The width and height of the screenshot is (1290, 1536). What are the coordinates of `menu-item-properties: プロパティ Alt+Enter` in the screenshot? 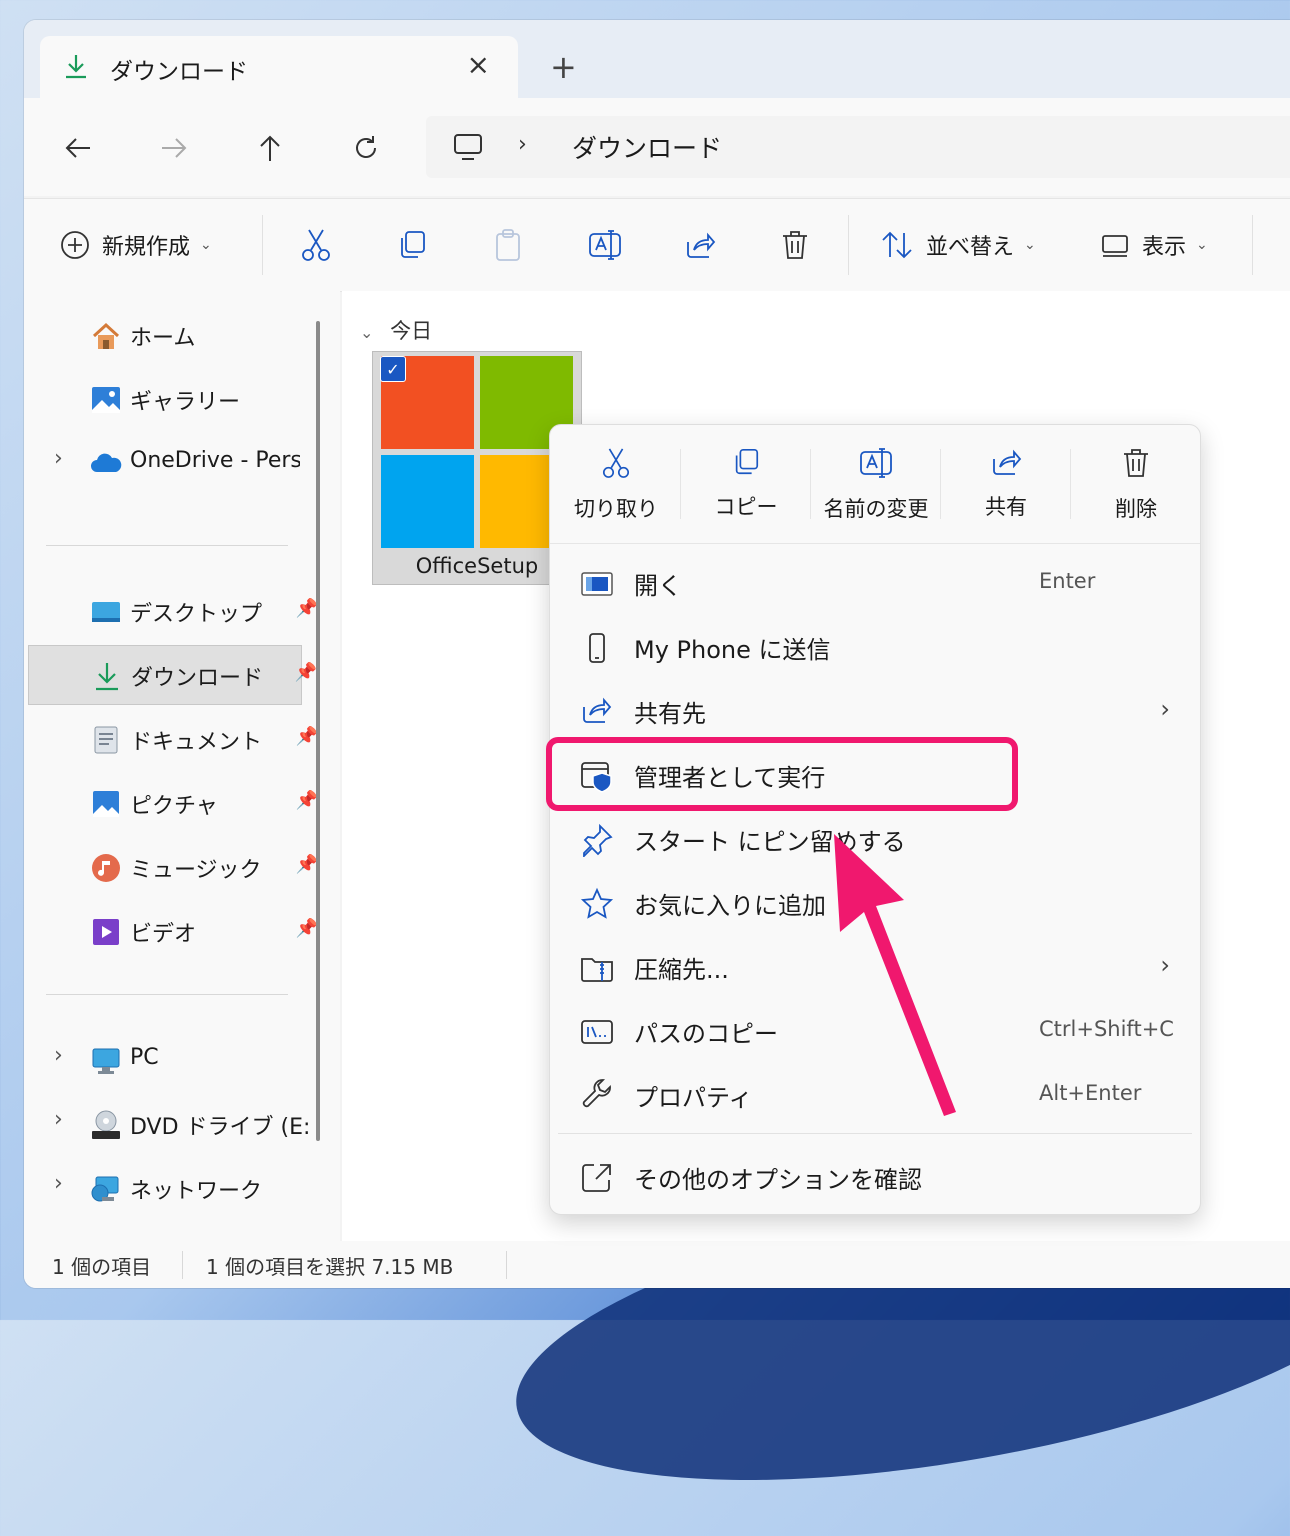 It's located at (875, 1095).